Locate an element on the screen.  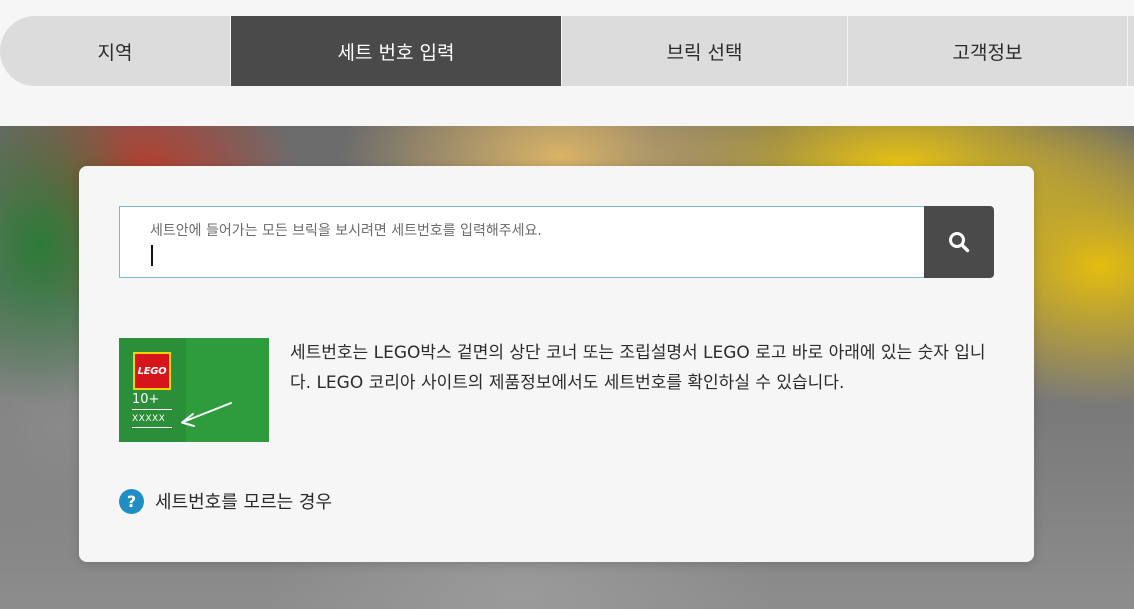
lego-logo-text: LEGO is located at coordinates (152, 371).